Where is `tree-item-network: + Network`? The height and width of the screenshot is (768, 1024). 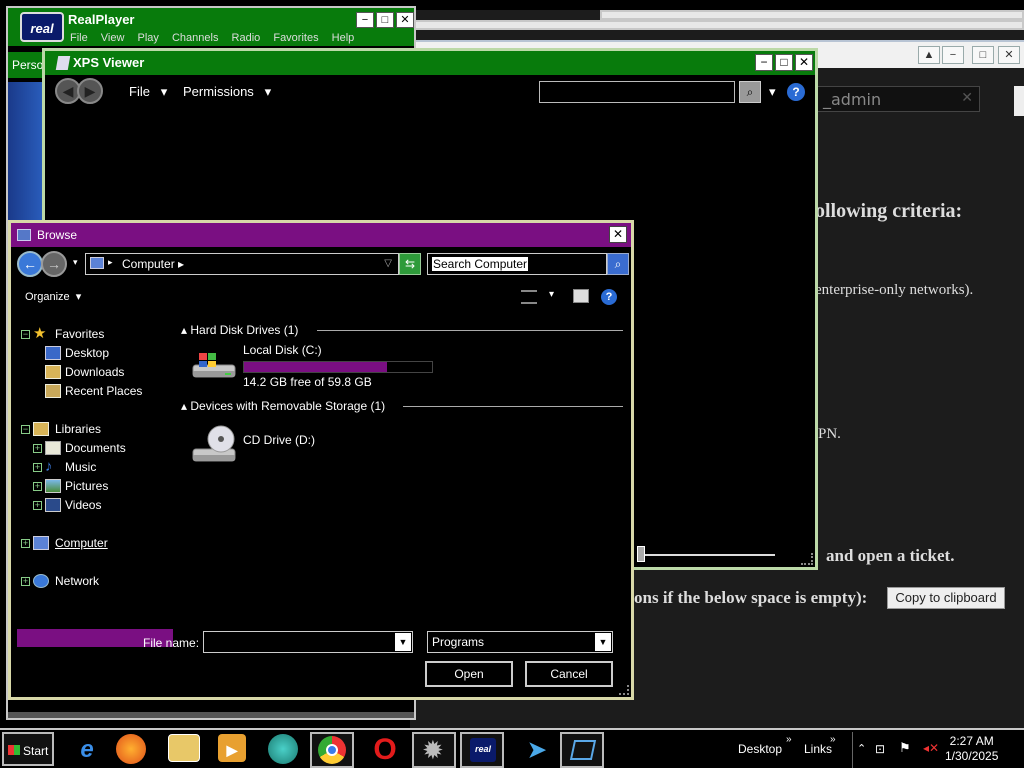 tree-item-network: + Network is located at coordinates (91, 581).